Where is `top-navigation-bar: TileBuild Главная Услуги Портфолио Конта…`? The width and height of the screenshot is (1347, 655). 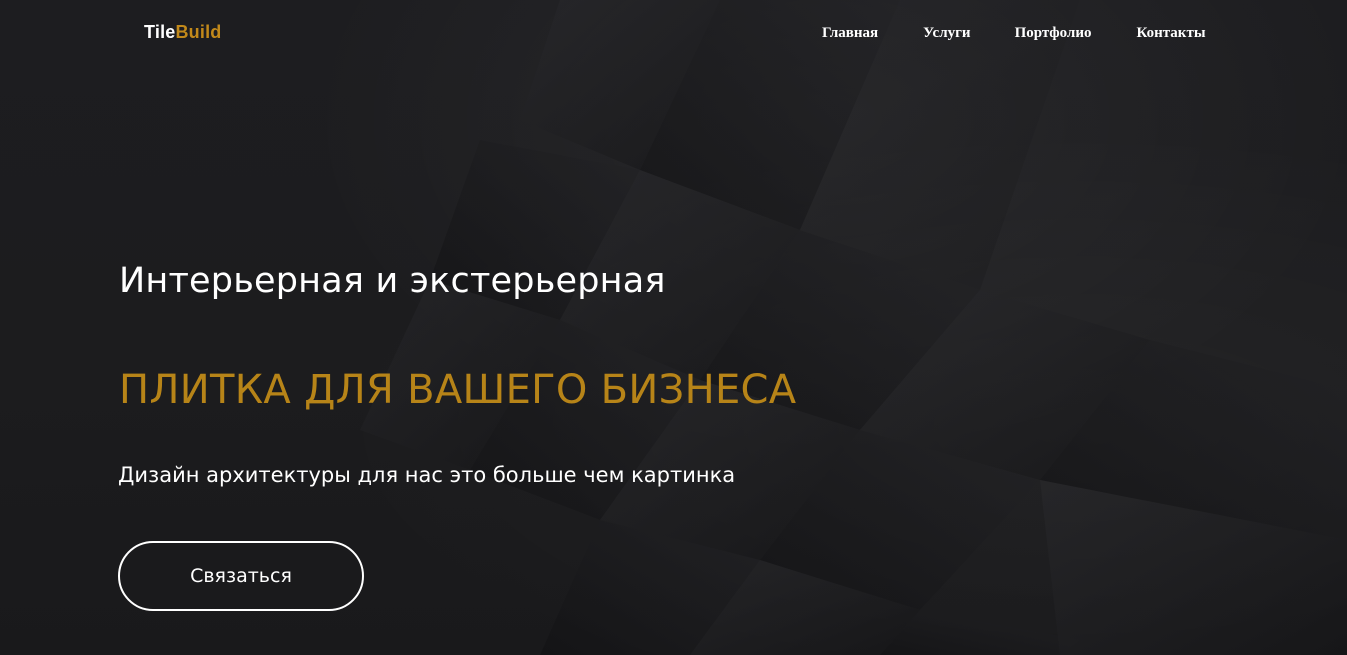 top-navigation-bar: TileBuild Главная Услуги Портфолио Конта… is located at coordinates (673, 35).